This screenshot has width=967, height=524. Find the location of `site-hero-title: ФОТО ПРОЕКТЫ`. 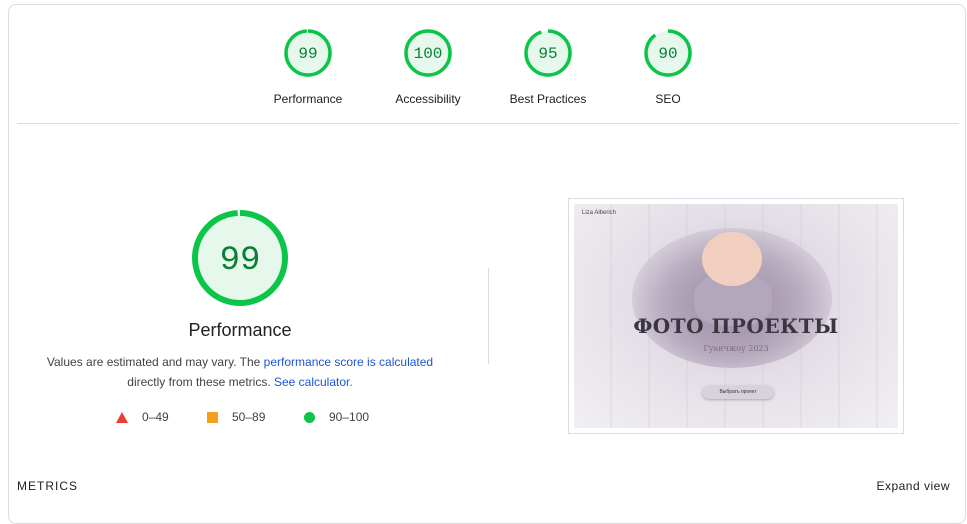

site-hero-title: ФОТО ПРОЕКТЫ is located at coordinates (736, 326).